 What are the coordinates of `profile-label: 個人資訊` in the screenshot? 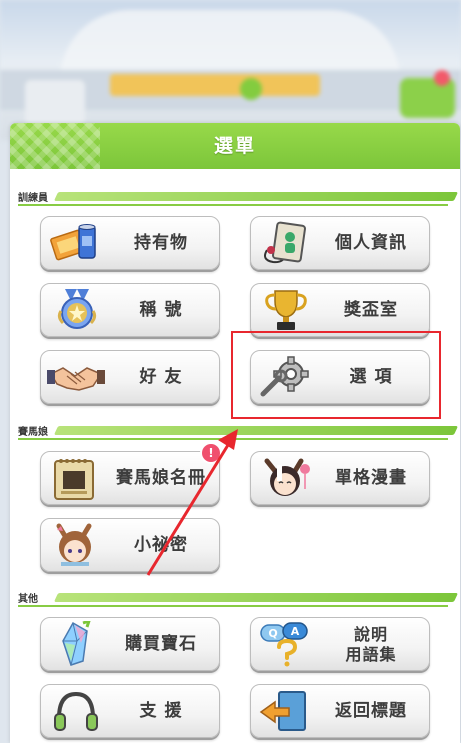 It's located at (371, 243).